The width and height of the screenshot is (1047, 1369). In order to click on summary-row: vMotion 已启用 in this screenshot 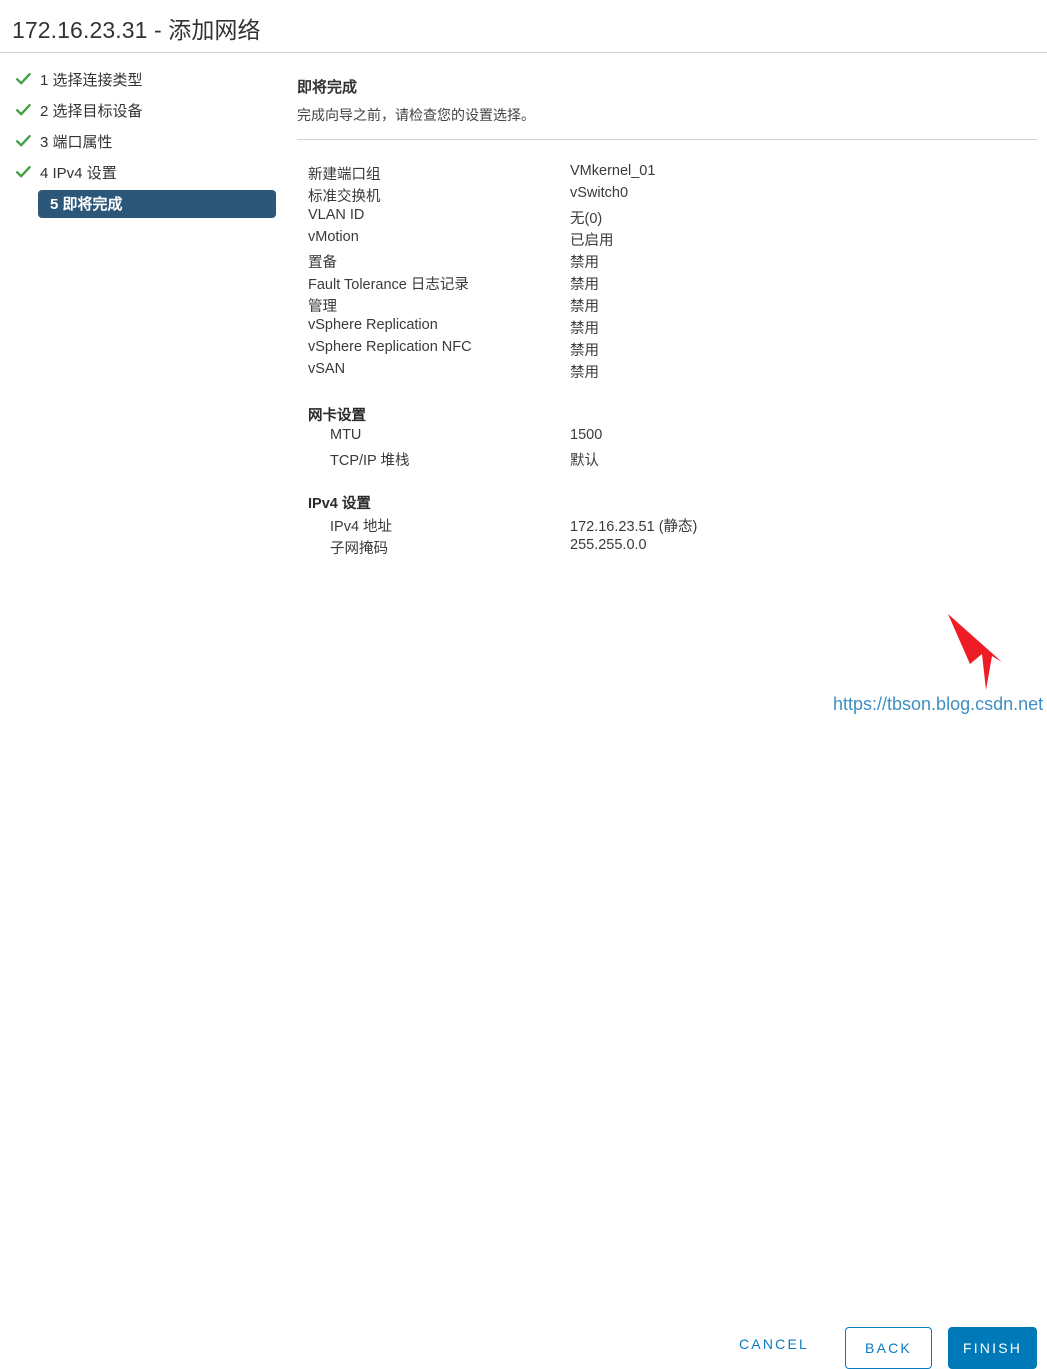, I will do `click(677, 240)`.